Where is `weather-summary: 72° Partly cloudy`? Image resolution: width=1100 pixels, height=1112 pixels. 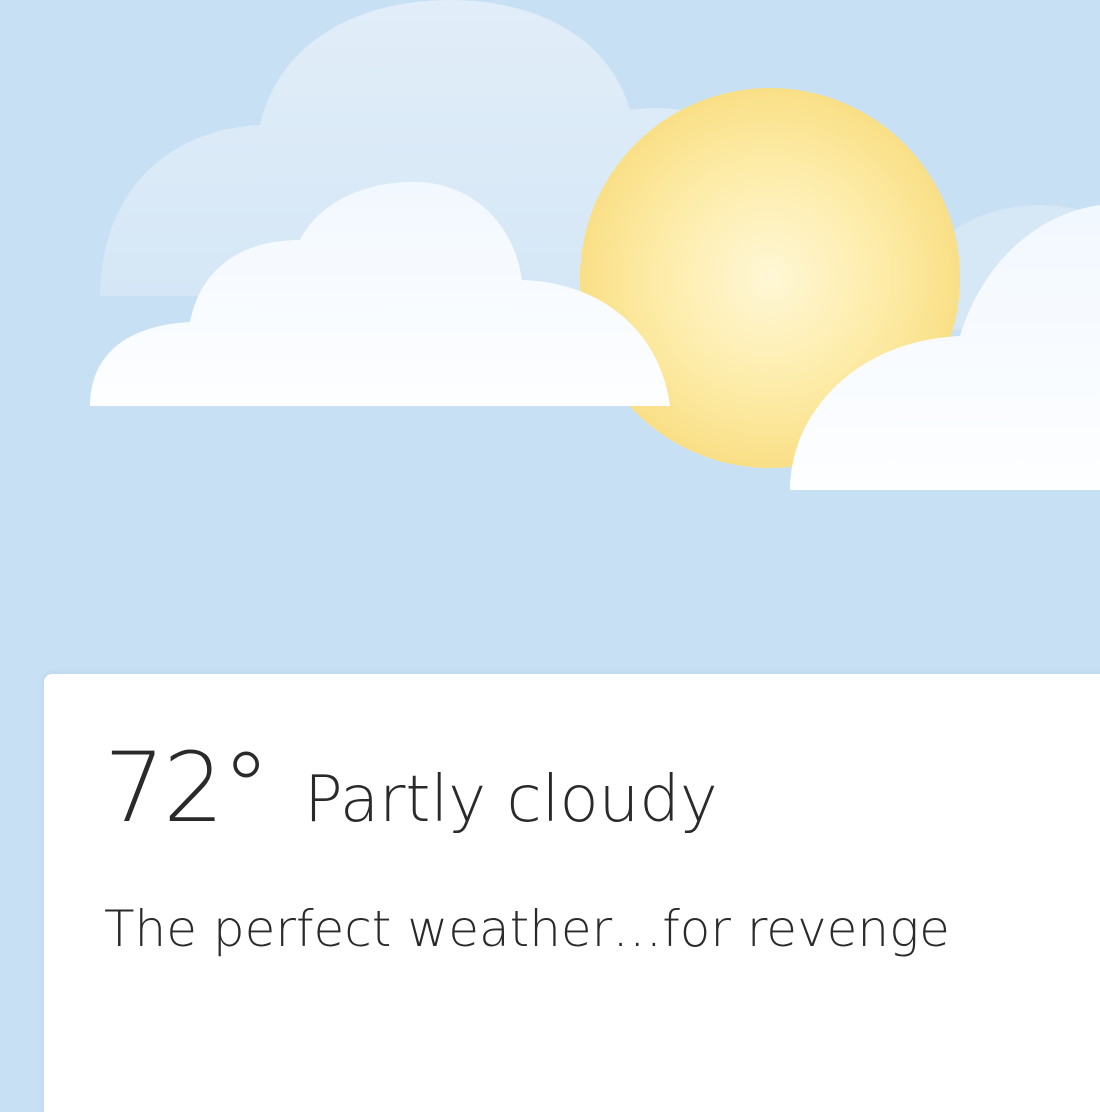 weather-summary: 72° Partly cloudy is located at coordinates (411, 788).